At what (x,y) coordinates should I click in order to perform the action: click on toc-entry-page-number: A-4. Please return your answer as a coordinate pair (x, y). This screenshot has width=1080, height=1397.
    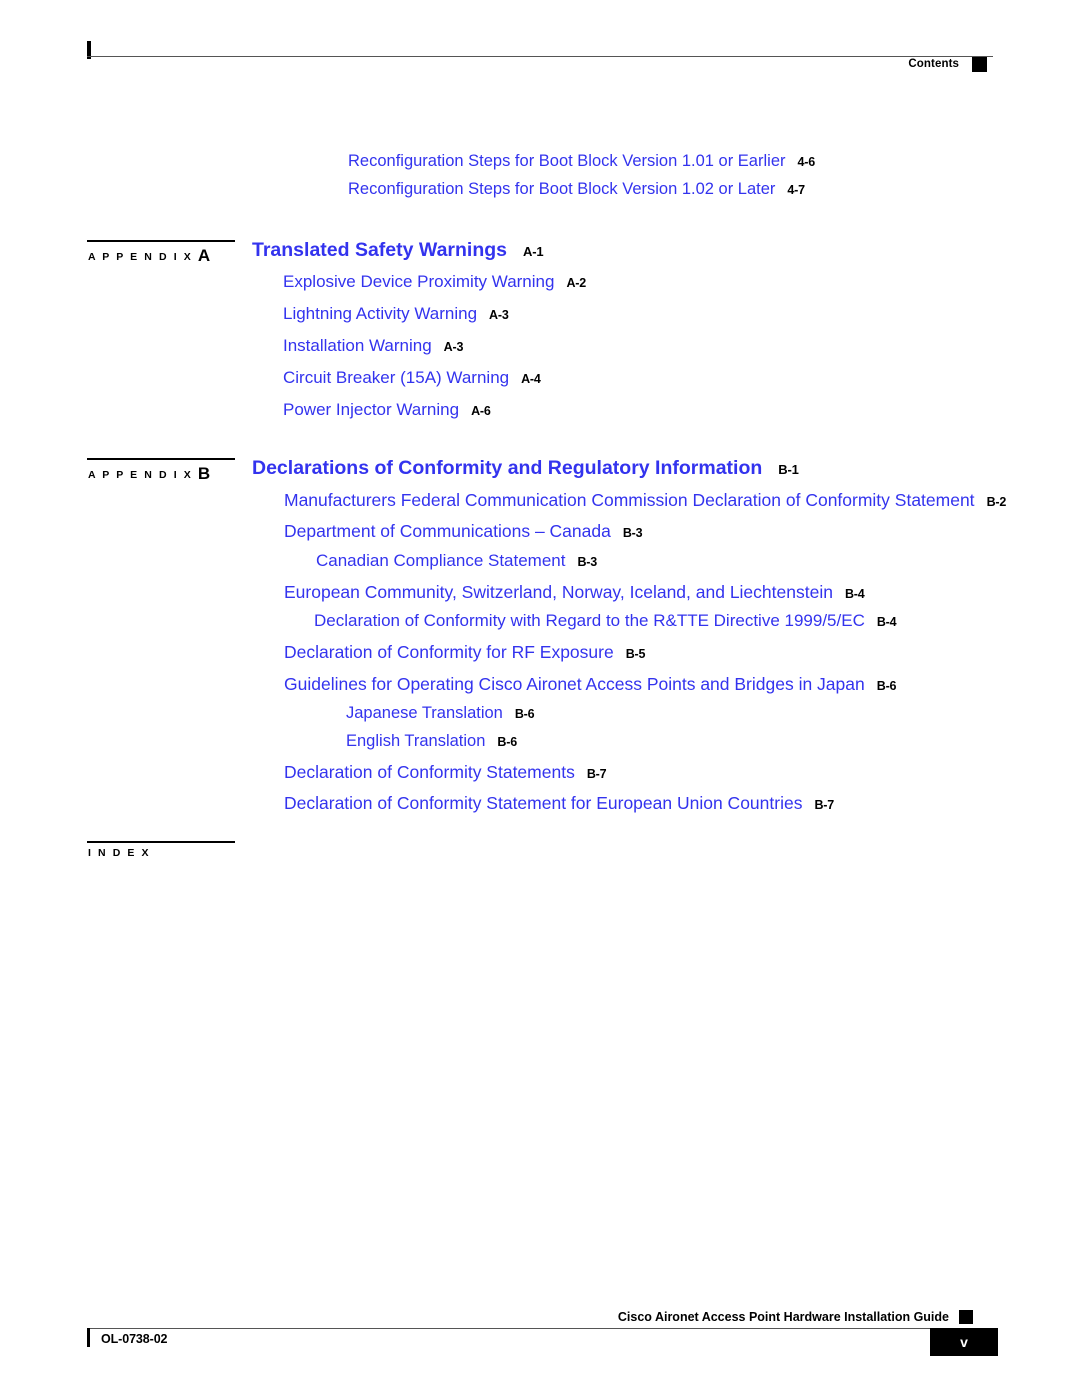
    Looking at the image, I should click on (531, 379).